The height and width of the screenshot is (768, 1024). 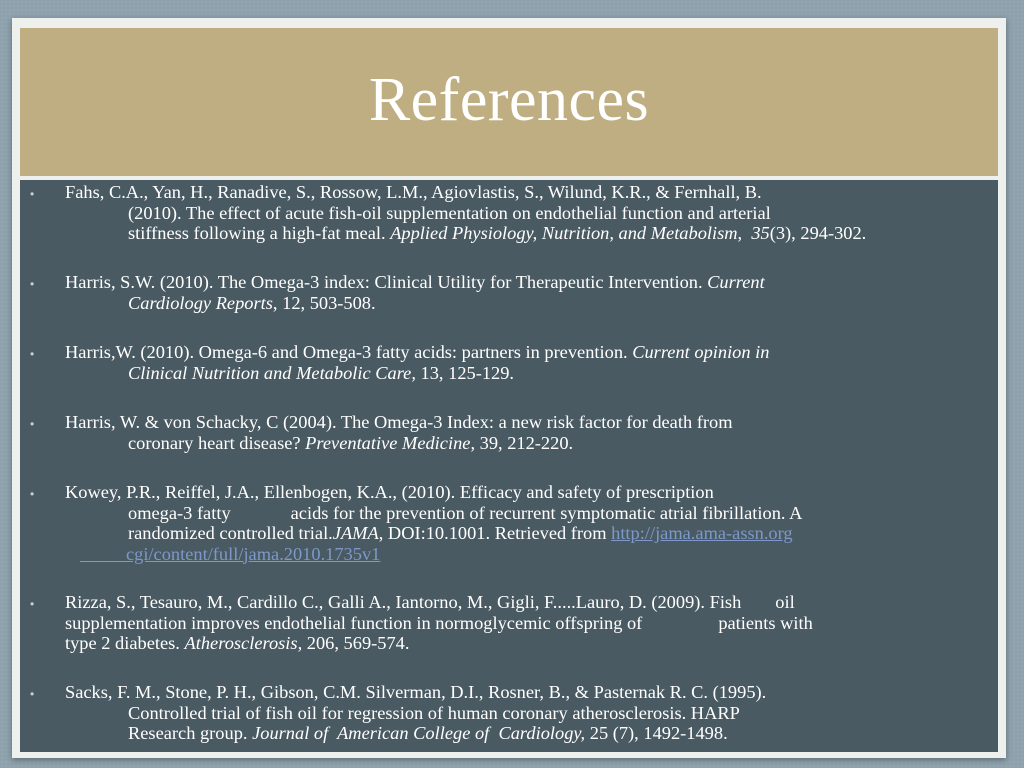 What do you see at coordinates (355, 533) in the screenshot?
I see `journal-name: JAMA` at bounding box center [355, 533].